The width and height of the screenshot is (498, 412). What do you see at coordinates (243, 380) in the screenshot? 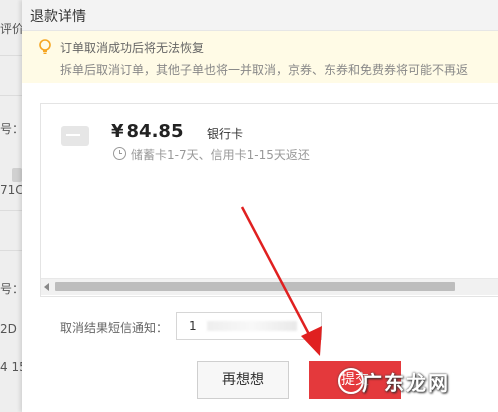
I see `reconsider-button: 再想想` at bounding box center [243, 380].